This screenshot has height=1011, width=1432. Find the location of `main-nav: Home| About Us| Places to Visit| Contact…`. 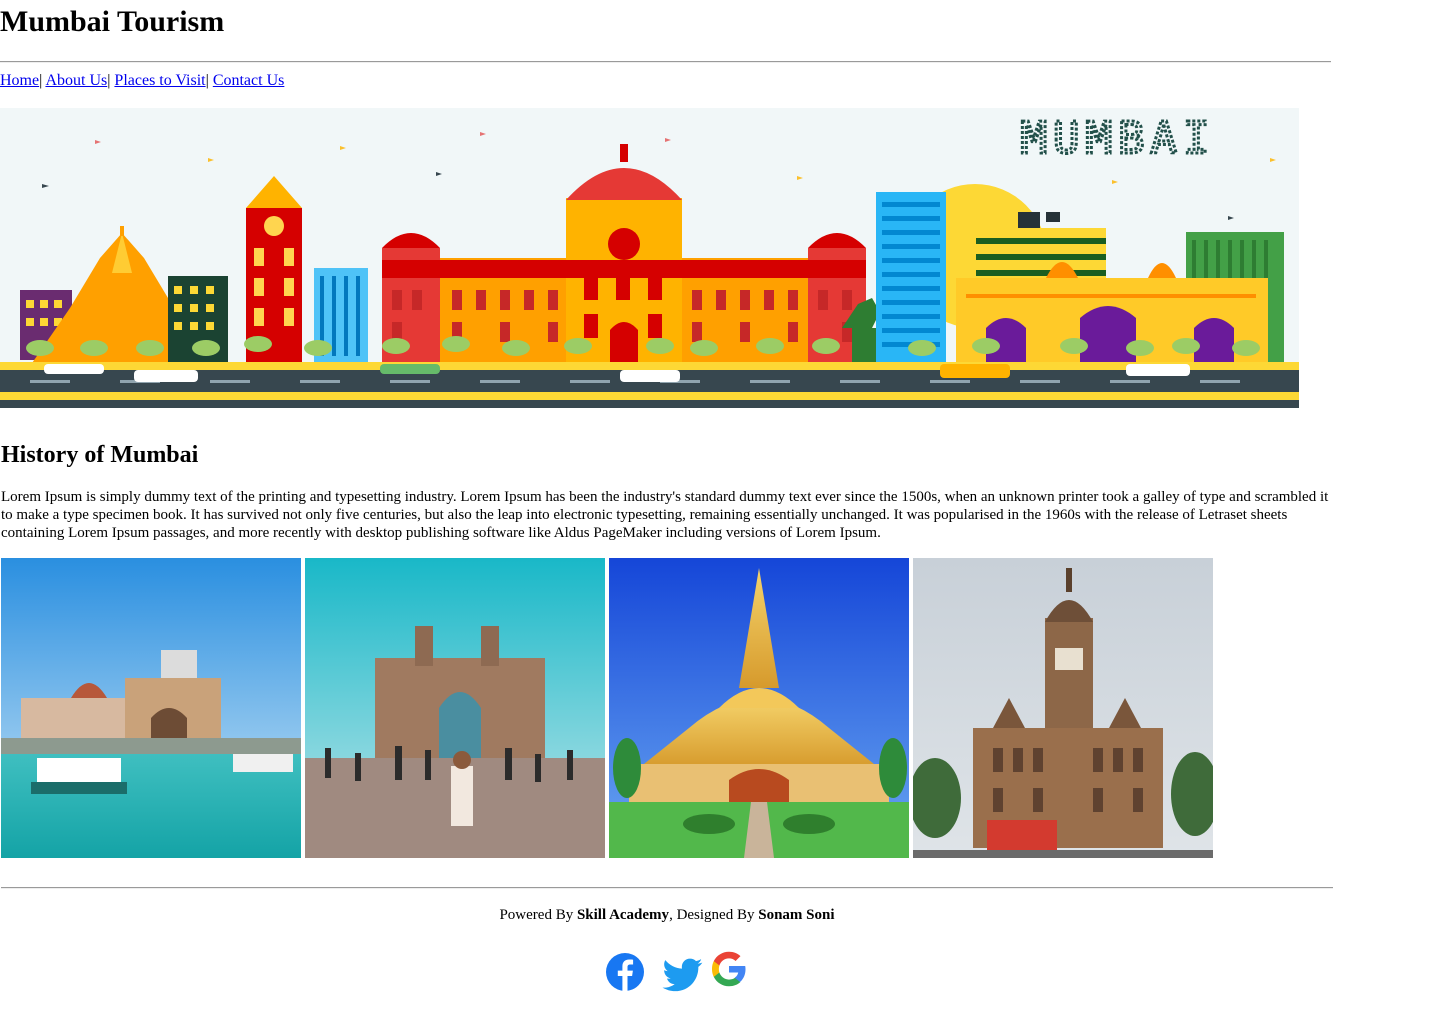

main-nav: Home| About Us| Places to Visit| Contact… is located at coordinates (142, 81).